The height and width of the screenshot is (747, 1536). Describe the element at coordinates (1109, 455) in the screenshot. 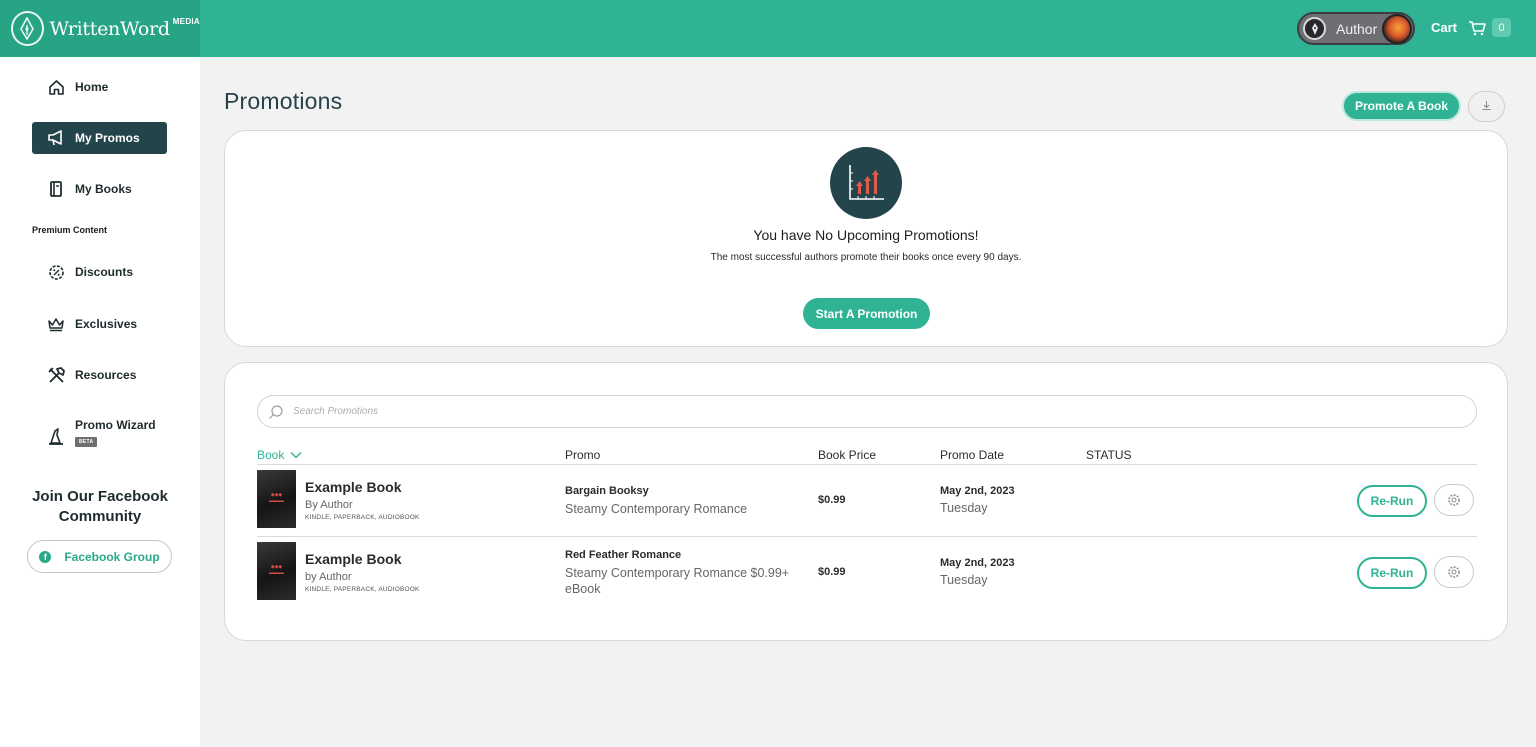

I see `column-header-status: STATUS` at that location.